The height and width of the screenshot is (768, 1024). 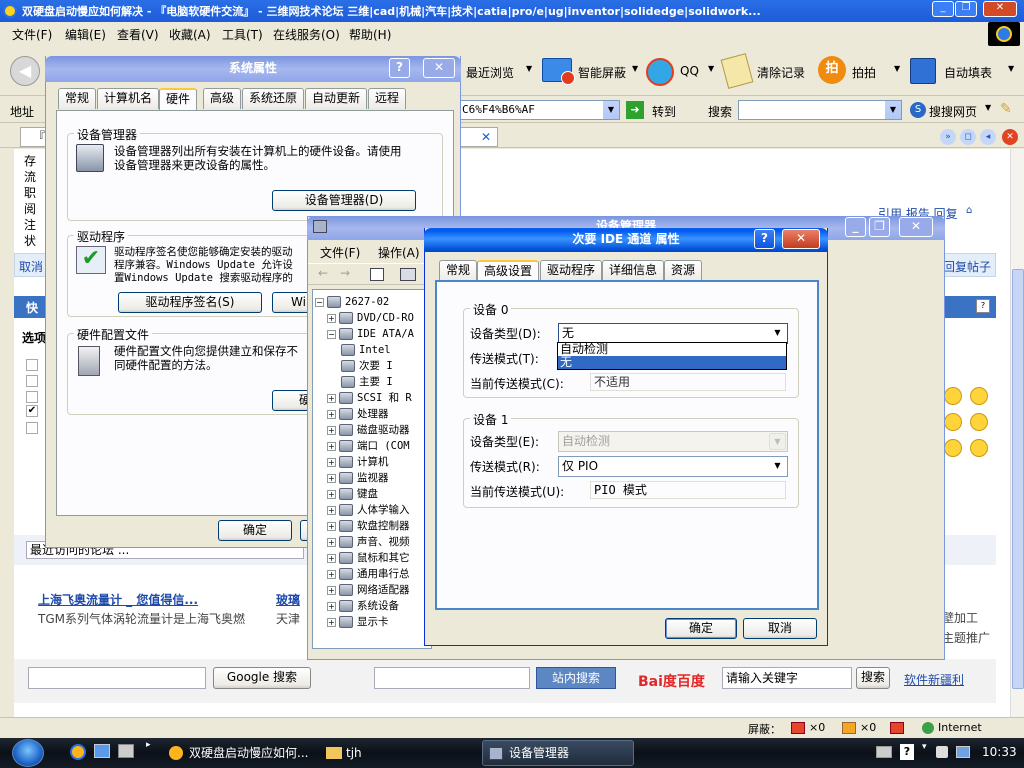 I want to click on scroll-thumb, so click(x=1018, y=479).